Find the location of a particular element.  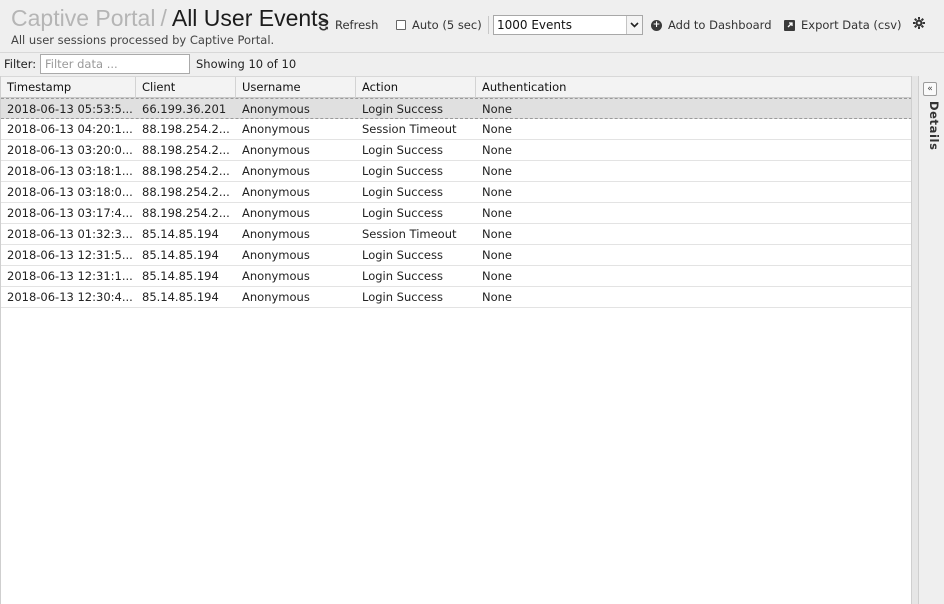

column-header-client: Client is located at coordinates (186, 87).